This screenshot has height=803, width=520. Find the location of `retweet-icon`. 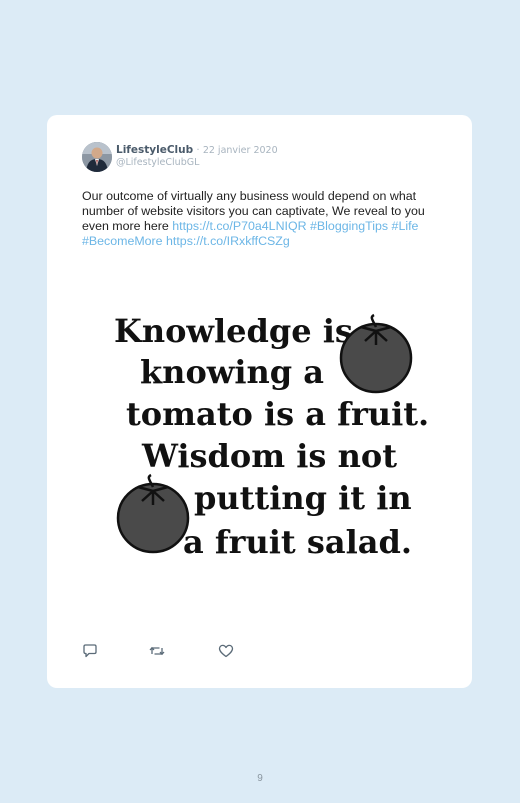

retweet-icon is located at coordinates (157, 651).